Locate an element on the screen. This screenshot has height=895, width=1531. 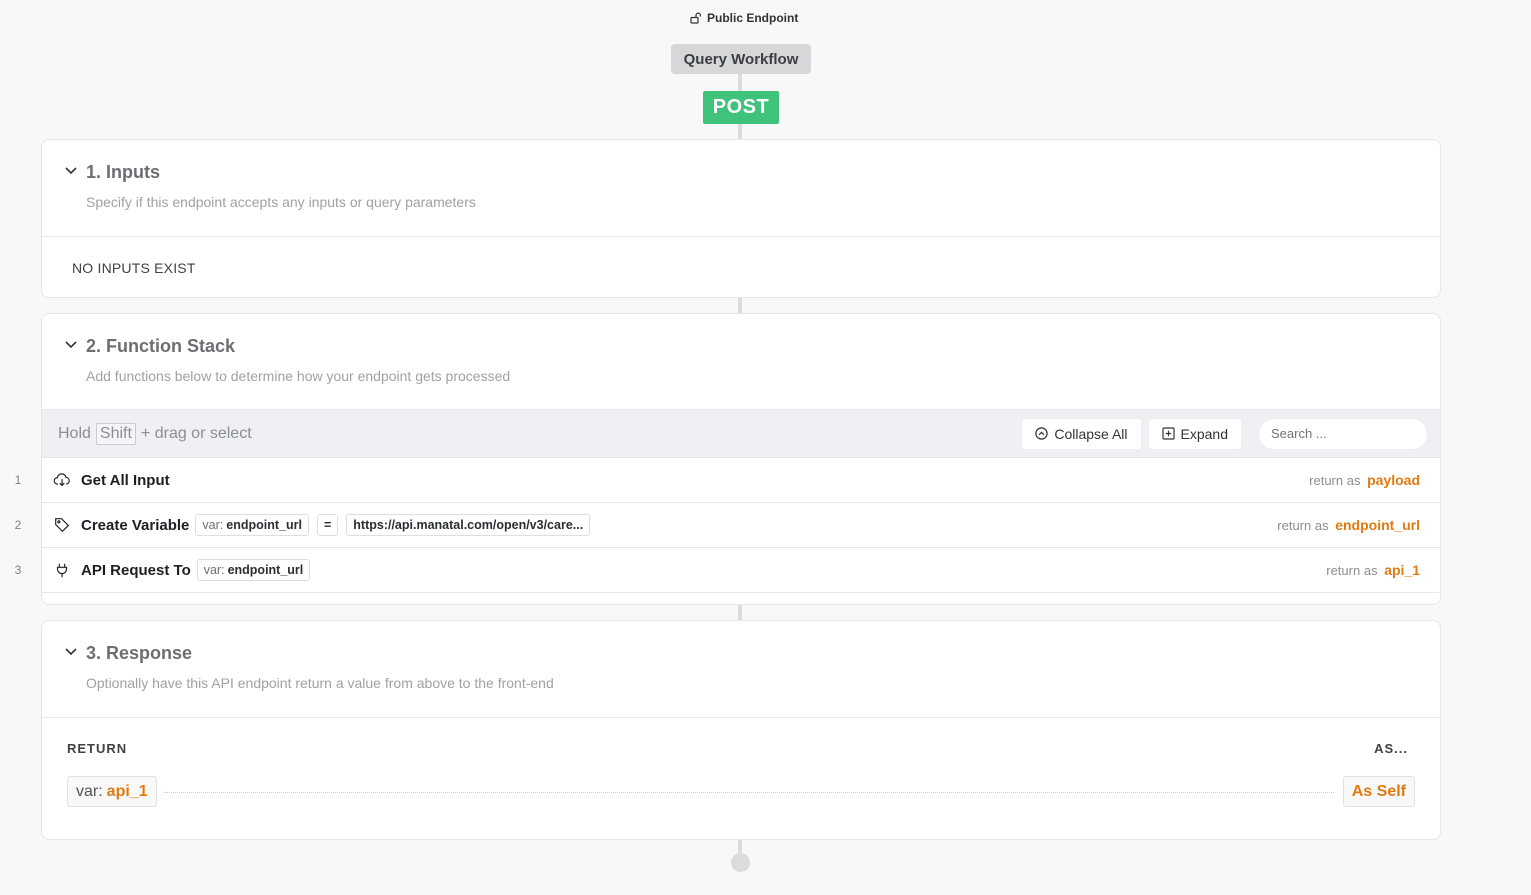
hint-prefix: Hold is located at coordinates (74, 433).